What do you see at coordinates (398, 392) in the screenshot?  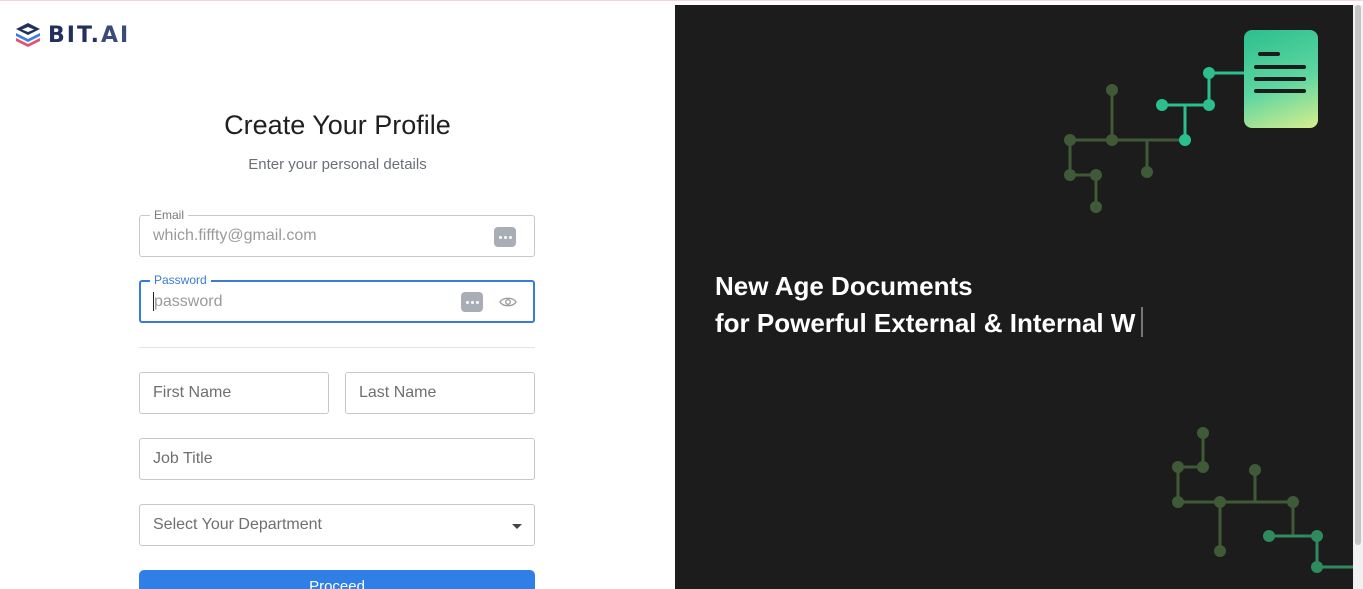 I see `last-name-placeholder: Last Name` at bounding box center [398, 392].